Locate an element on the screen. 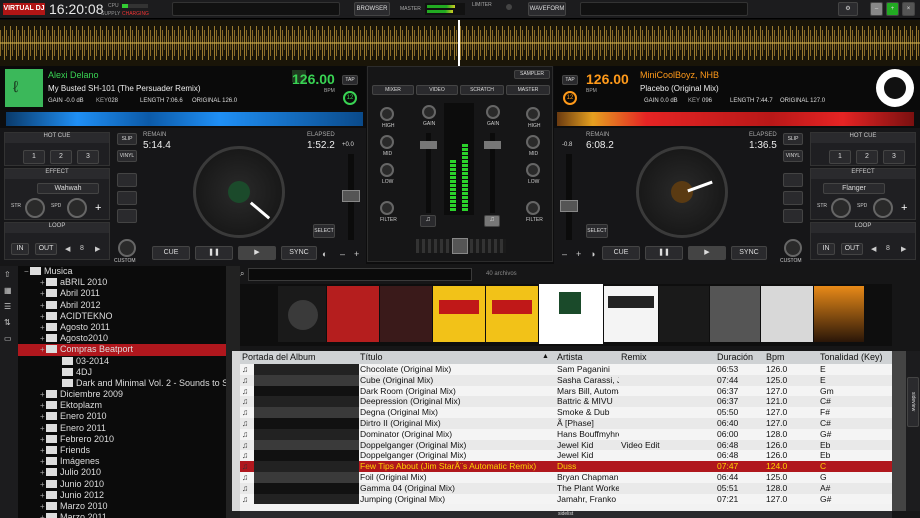 Image resolution: width=920 pixels, height=518 pixels. sidelist-tab: sidelist is located at coordinates (565, 514).